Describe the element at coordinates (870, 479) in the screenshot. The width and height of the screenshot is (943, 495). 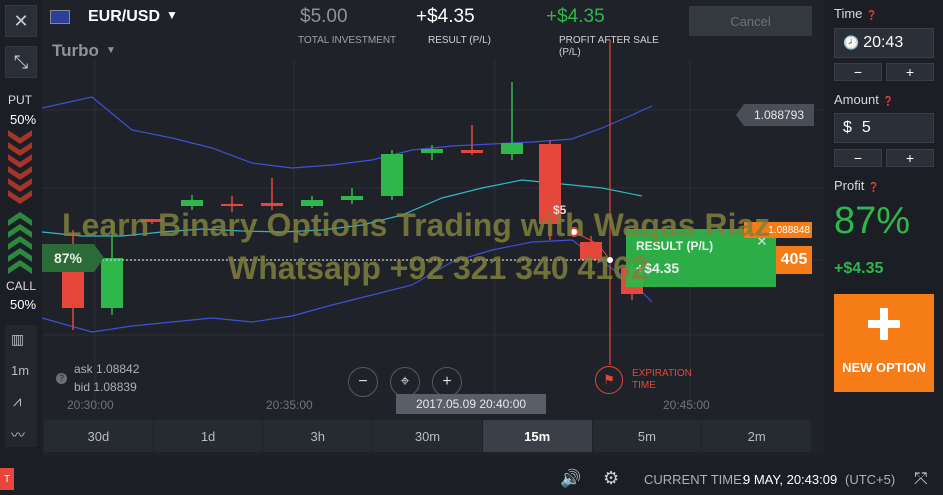
I see `timezone: (UTC+5)` at that location.